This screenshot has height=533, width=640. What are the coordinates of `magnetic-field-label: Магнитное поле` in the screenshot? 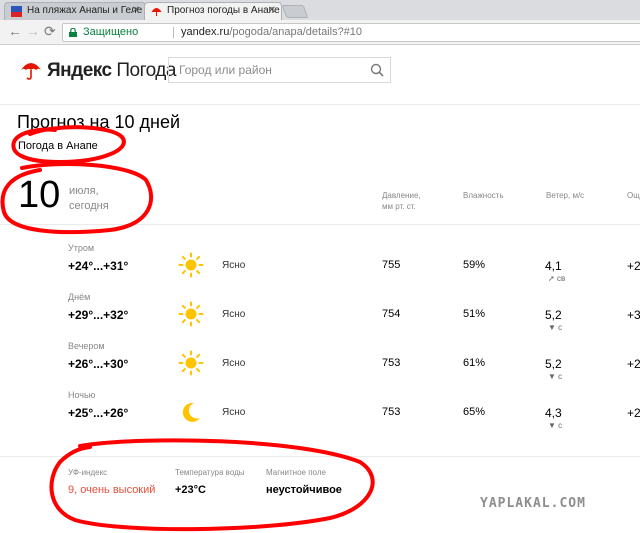 It's located at (296, 472).